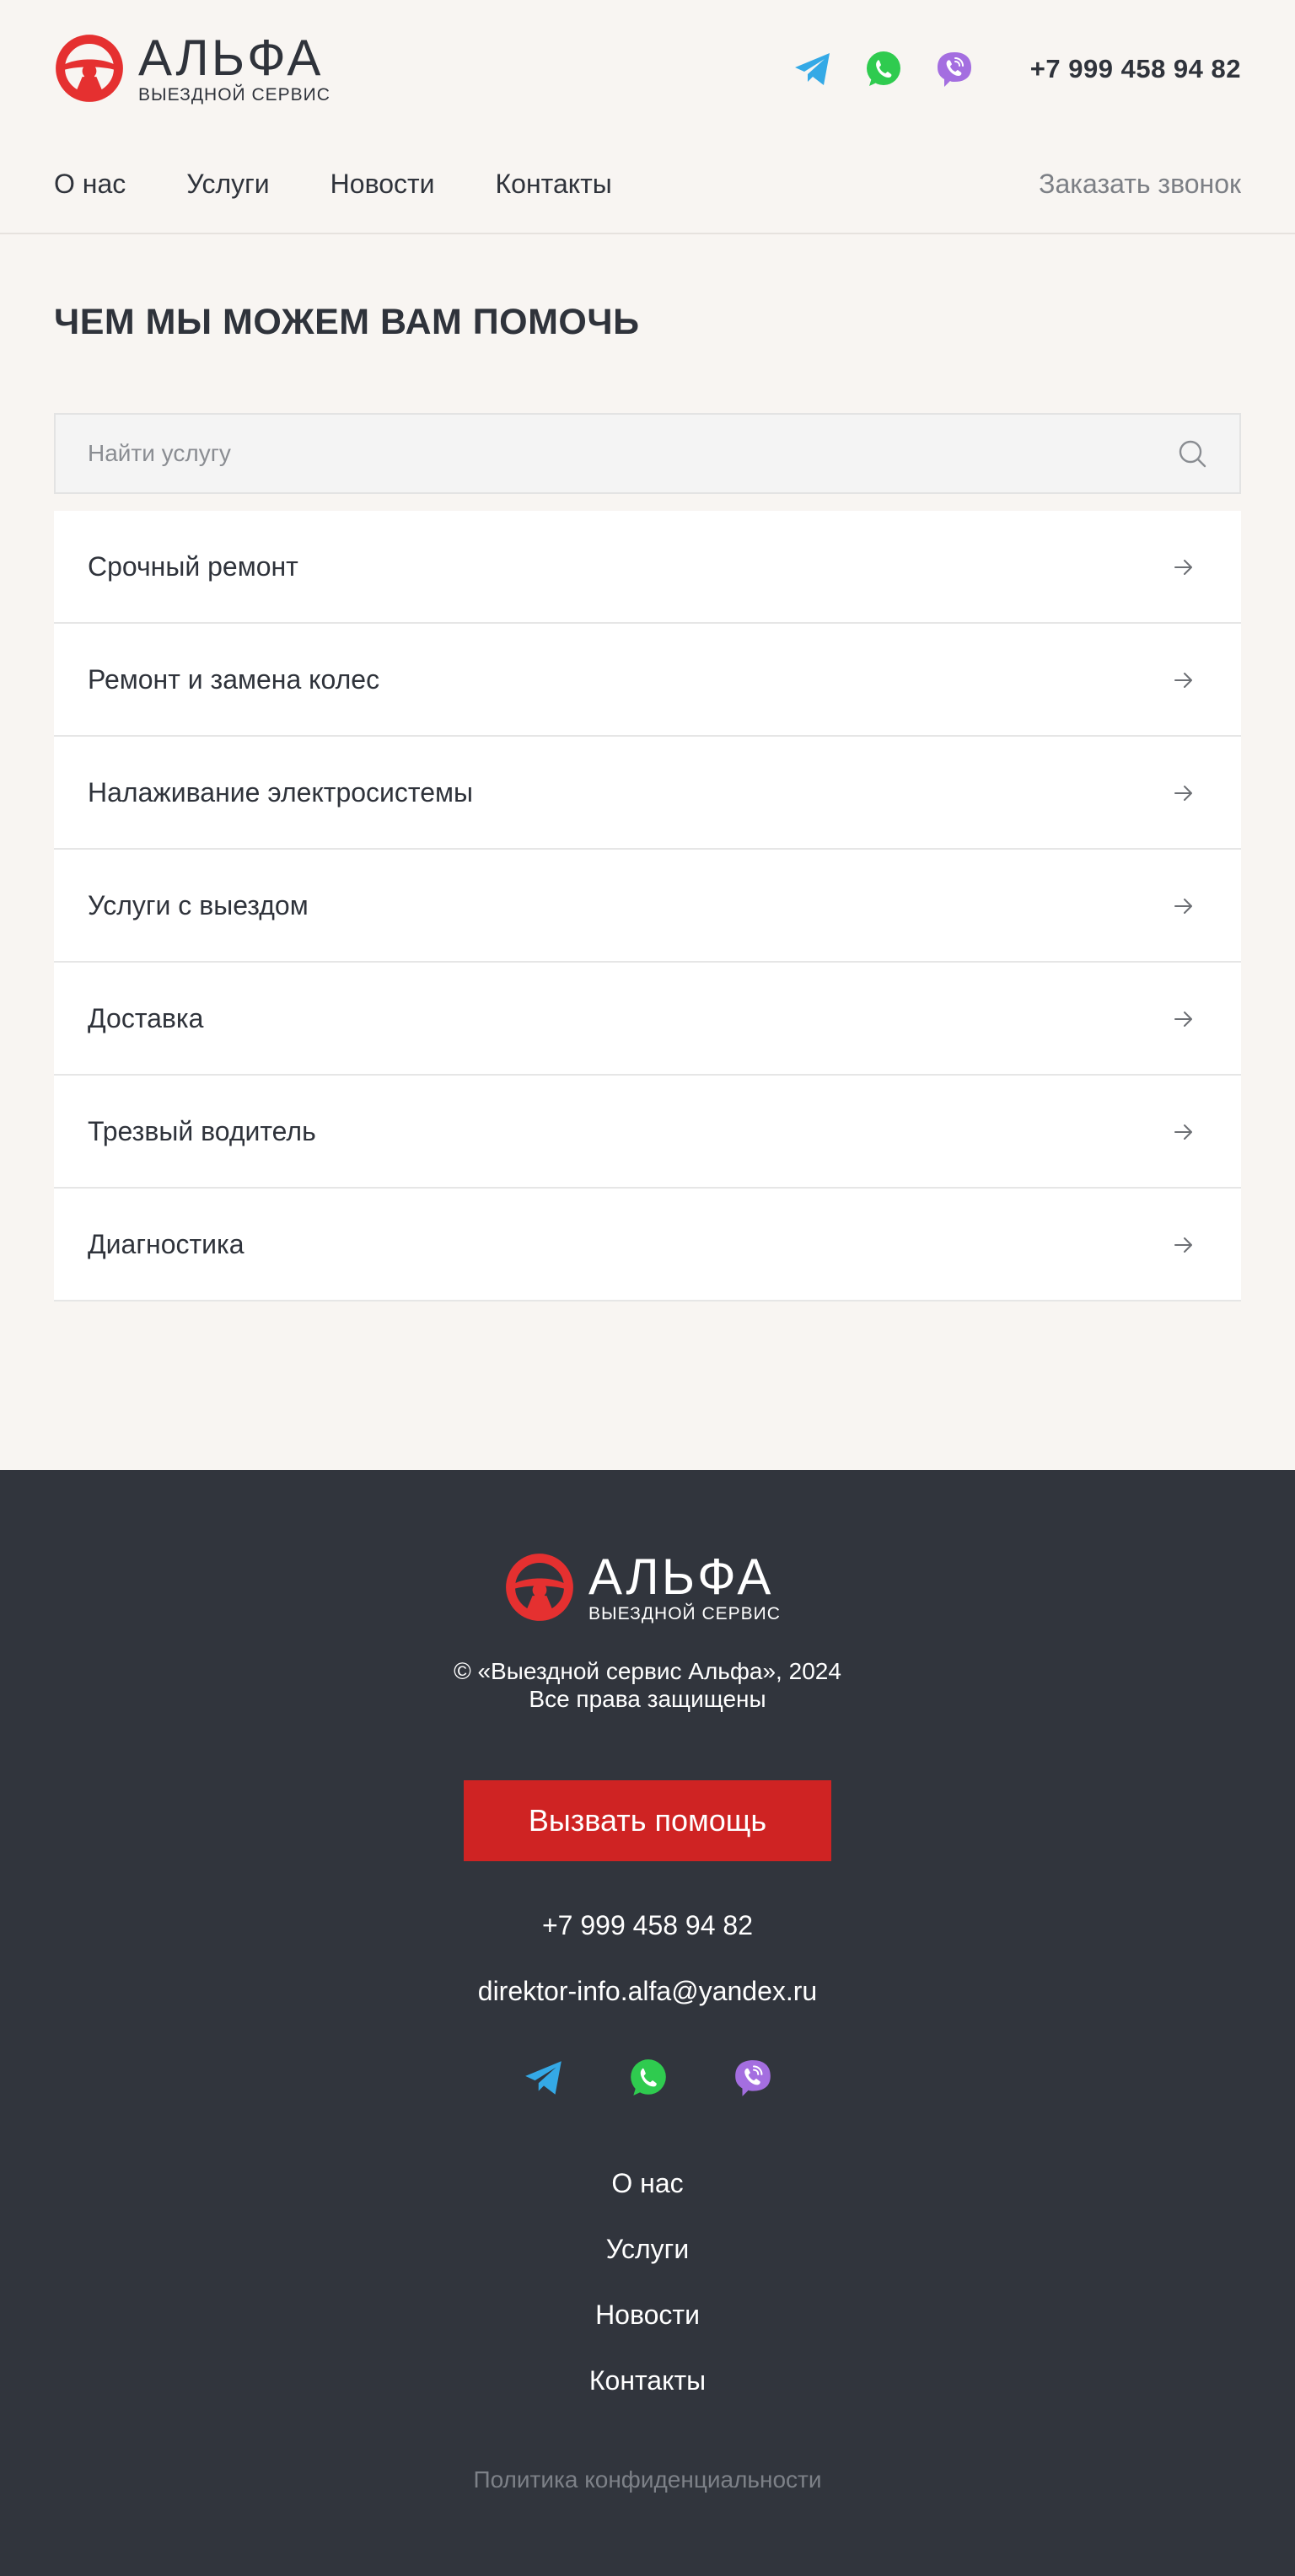 This screenshot has height=2576, width=1295. What do you see at coordinates (647, 1925) in the screenshot?
I see `footer-phone-link: +7 999 458 94 82` at bounding box center [647, 1925].